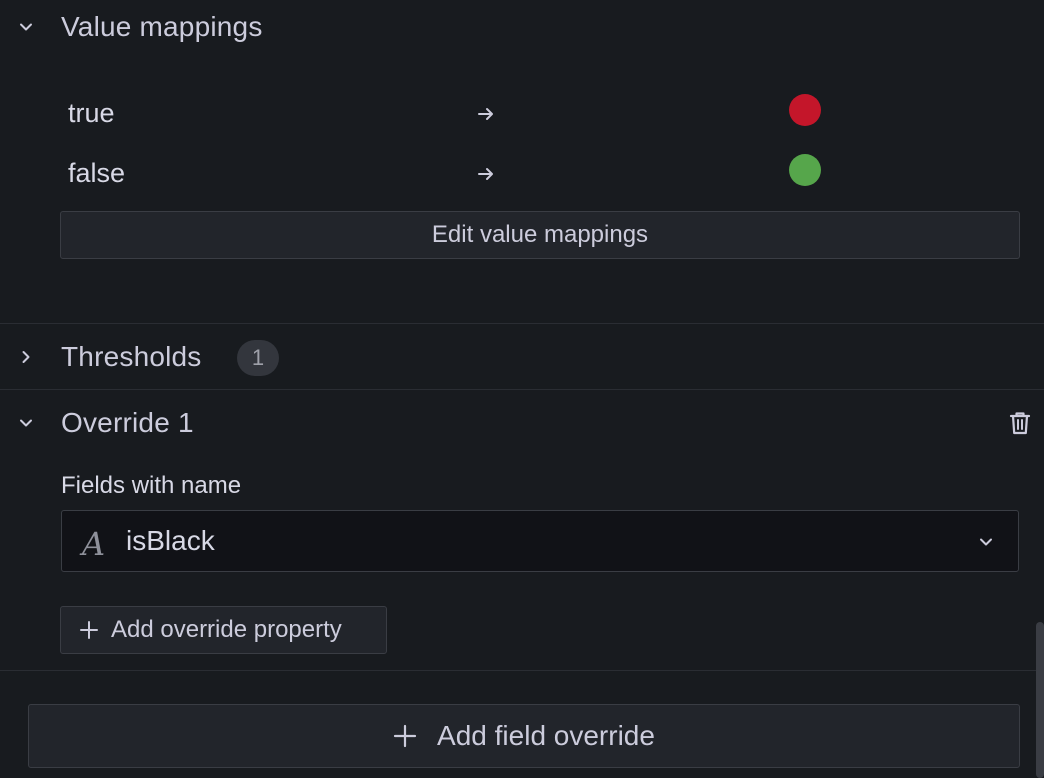 The image size is (1044, 778). Describe the element at coordinates (540, 541) in the screenshot. I see `field-name-select: A isBlack` at that location.